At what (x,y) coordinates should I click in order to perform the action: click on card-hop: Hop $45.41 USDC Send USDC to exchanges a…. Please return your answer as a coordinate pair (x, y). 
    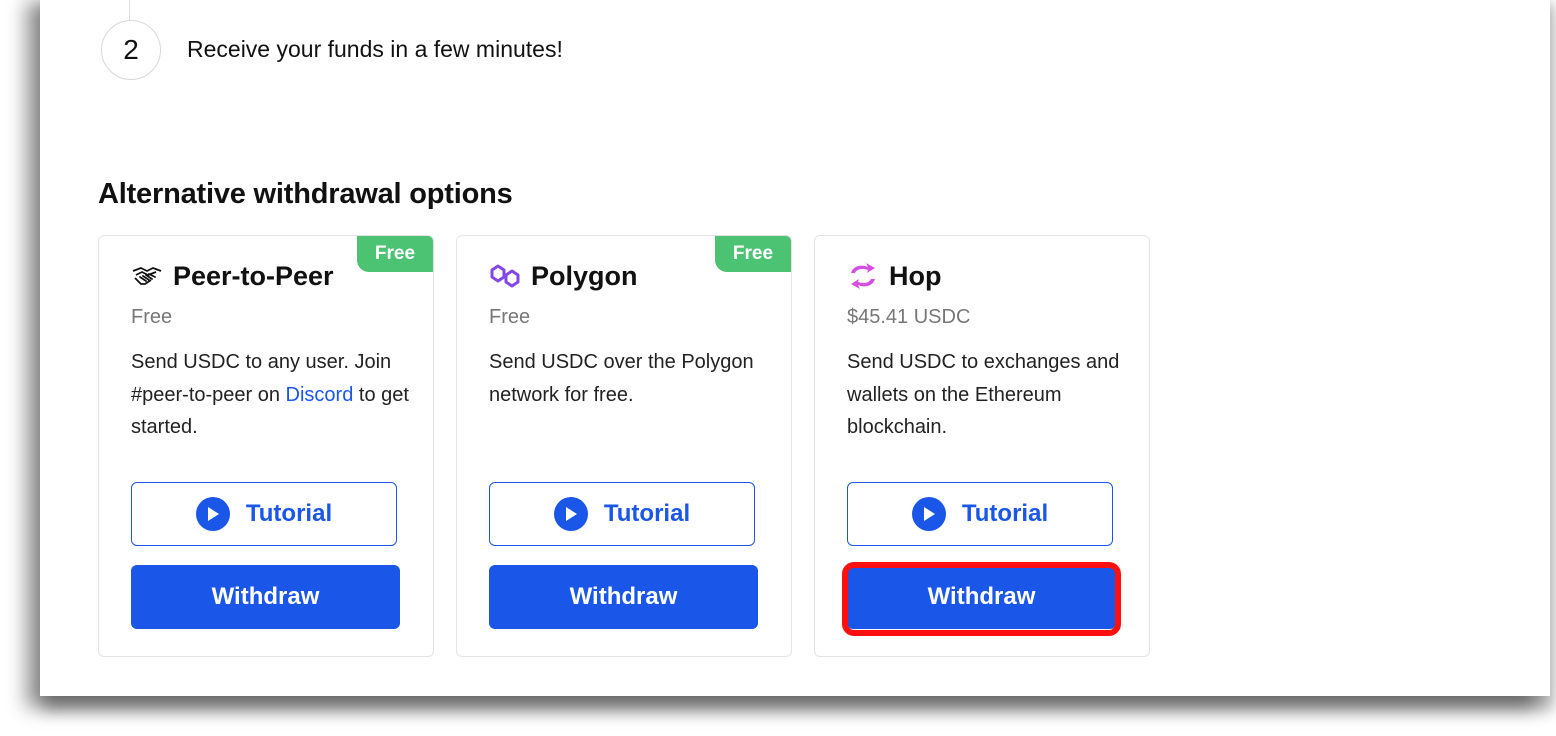
    Looking at the image, I should click on (982, 446).